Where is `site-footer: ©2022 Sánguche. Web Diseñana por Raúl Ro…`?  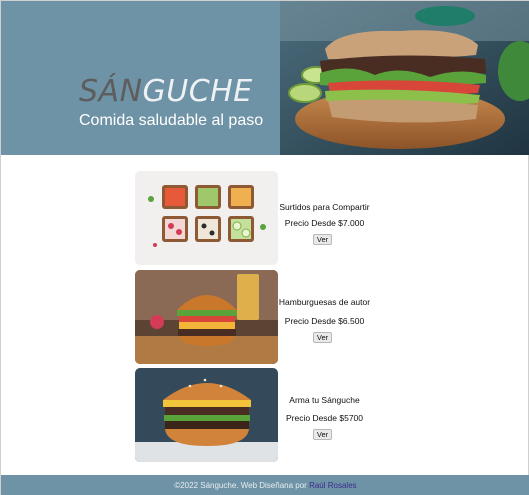 site-footer: ©2022 Sánguche. Web Diseñana por Raúl Ro… is located at coordinates (265, 485).